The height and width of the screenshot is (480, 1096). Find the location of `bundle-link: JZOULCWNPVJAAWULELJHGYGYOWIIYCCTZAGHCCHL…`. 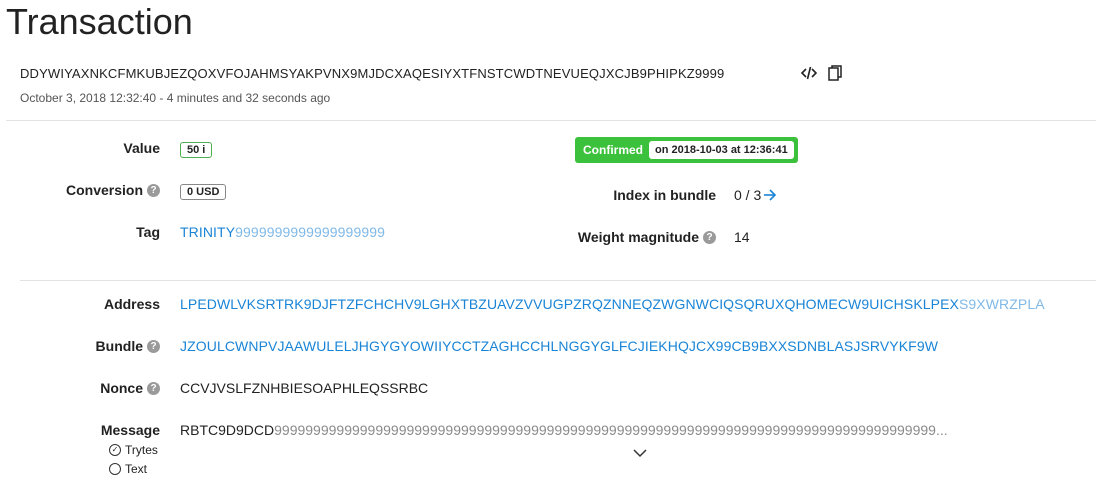

bundle-link: JZOULCWNPVJAAWULELJHGYGYOWIIYCCTZAGHCCHL… is located at coordinates (559, 346).